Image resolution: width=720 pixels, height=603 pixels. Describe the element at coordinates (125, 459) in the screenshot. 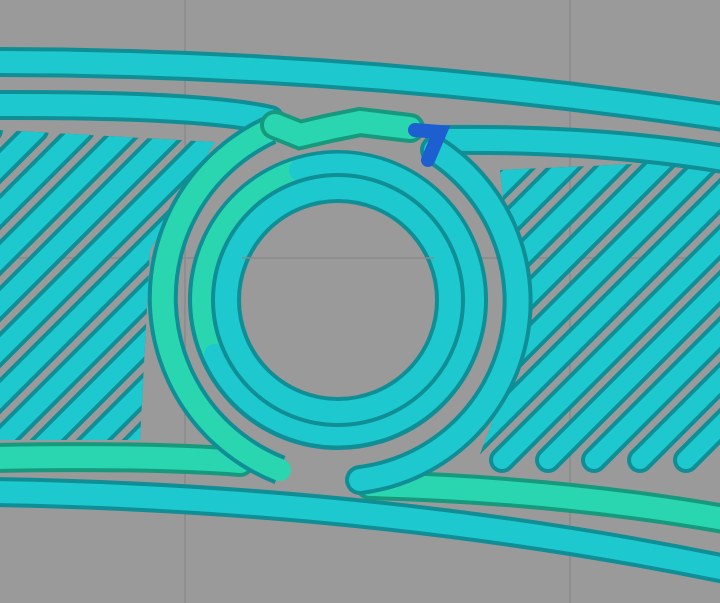

I see `perimeter-bottom-inner-left` at that location.